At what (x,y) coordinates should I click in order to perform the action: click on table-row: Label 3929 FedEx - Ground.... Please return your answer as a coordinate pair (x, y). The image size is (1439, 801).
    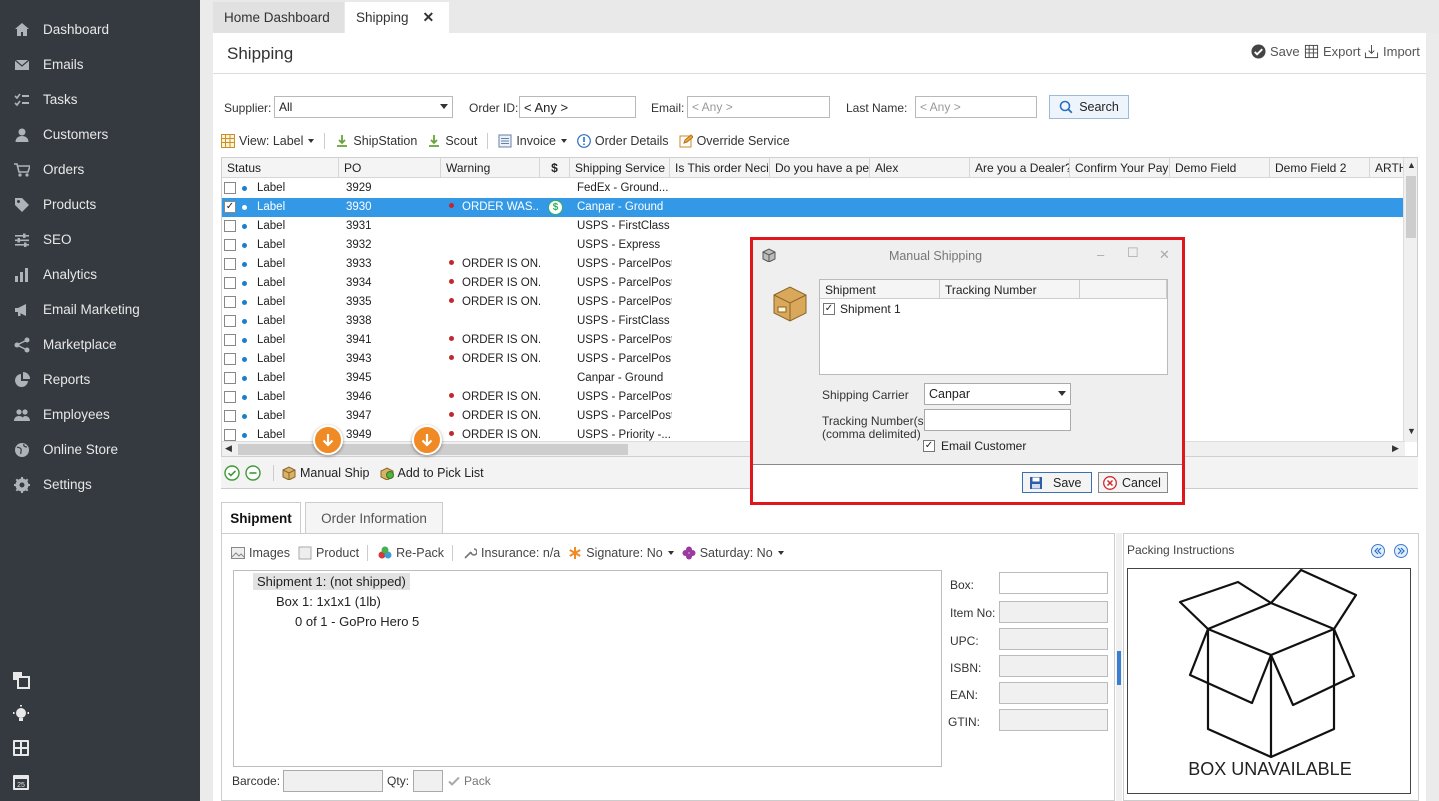
    Looking at the image, I should click on (813, 188).